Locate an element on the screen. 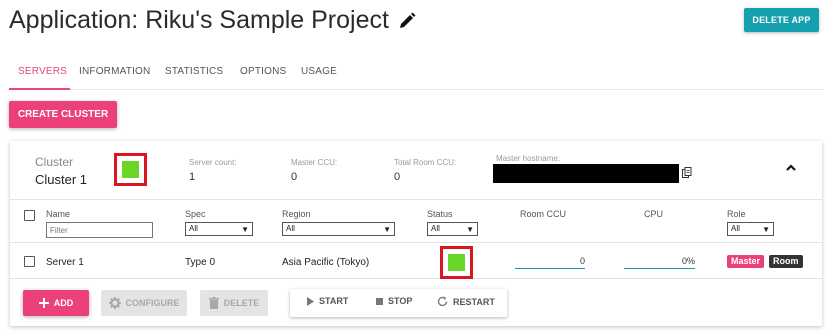 Image resolution: width=828 pixels, height=336 pixels. column-header-cpu: CPU is located at coordinates (654, 214).